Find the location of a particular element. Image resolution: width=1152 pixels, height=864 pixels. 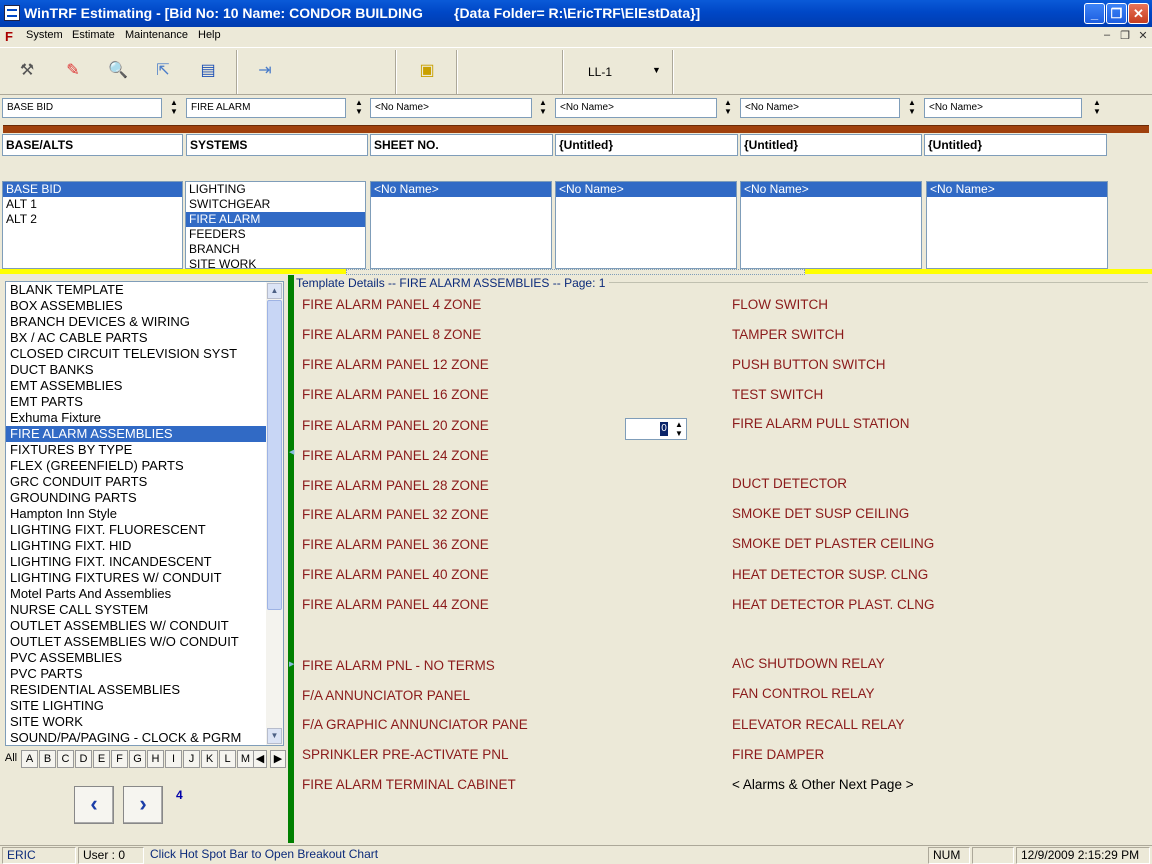

untitled2-list: <No Name> is located at coordinates (831, 225).